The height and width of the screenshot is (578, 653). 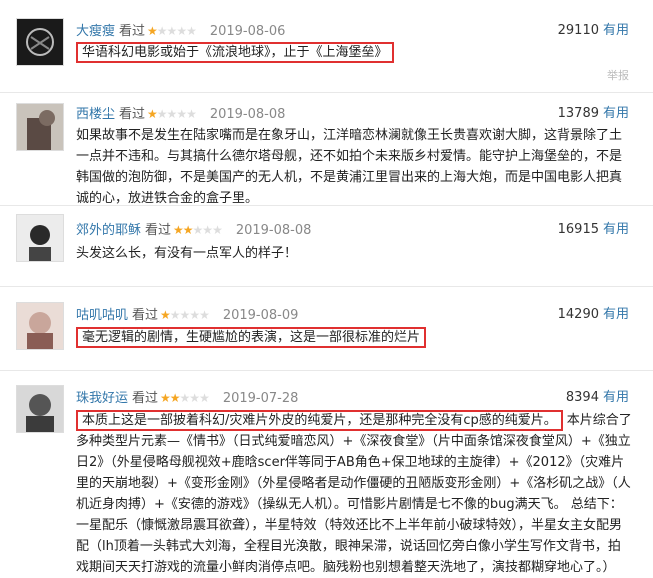 What do you see at coordinates (251, 337) in the screenshot?
I see `highlighted-text: 毫无逻辑的剧情，生硬尴尬的表演，这是一部很标准的烂片` at bounding box center [251, 337].